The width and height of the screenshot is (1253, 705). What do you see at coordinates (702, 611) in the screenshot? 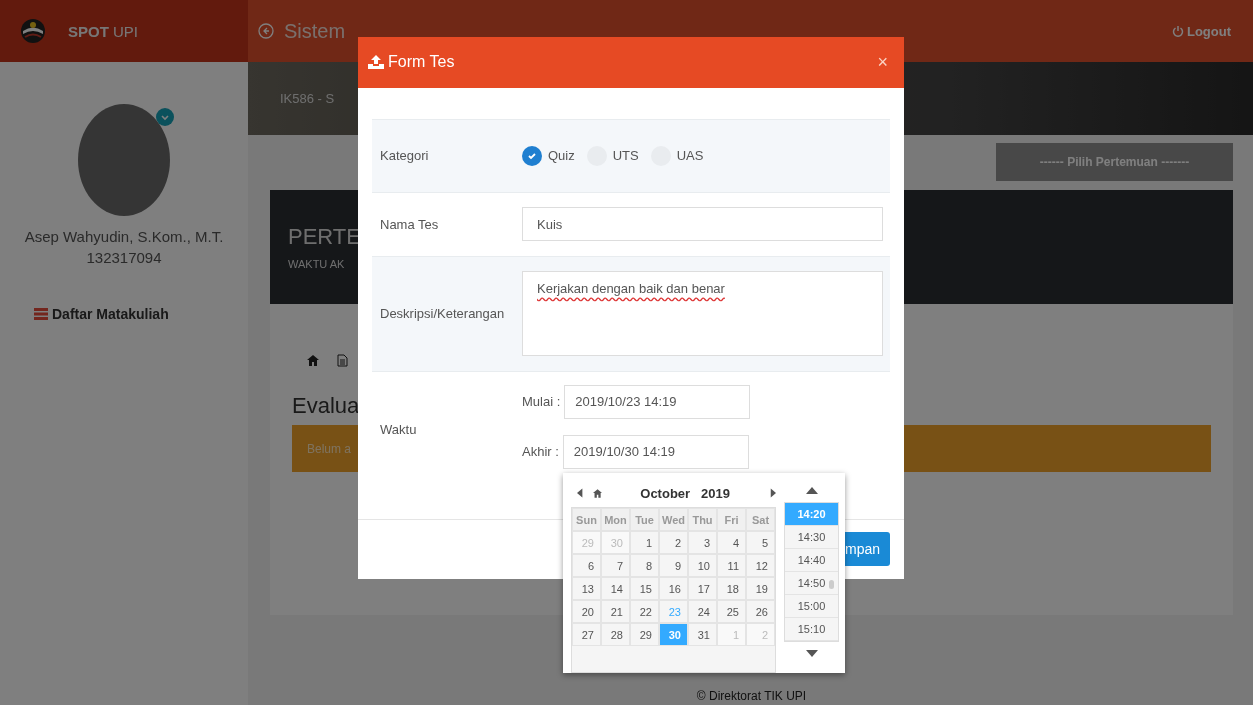
I see `calendar-day: 24` at bounding box center [702, 611].